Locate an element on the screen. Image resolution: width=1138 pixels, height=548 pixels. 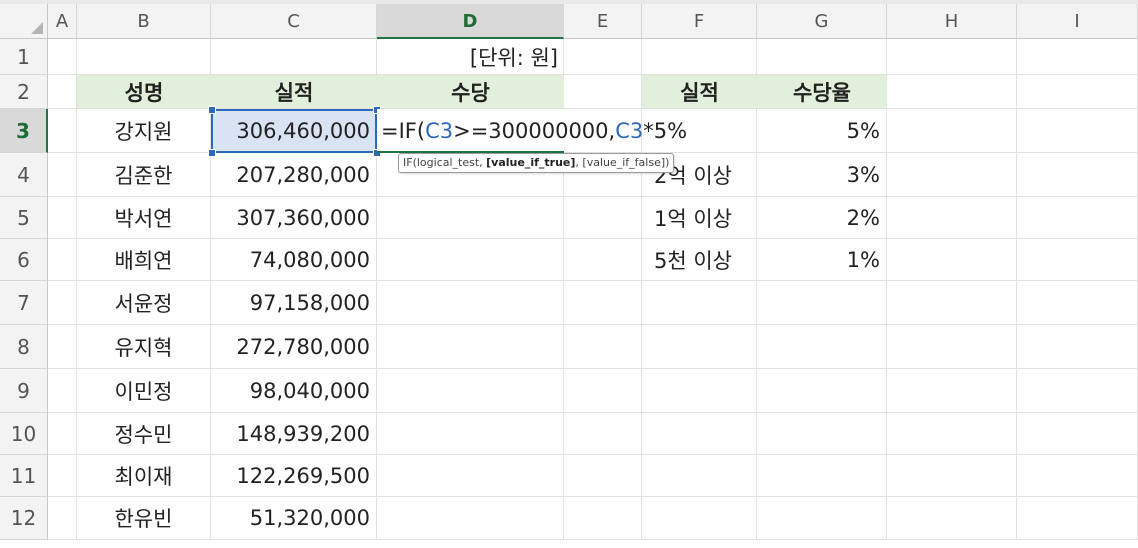
column-header-f: F is located at coordinates (699, 21).